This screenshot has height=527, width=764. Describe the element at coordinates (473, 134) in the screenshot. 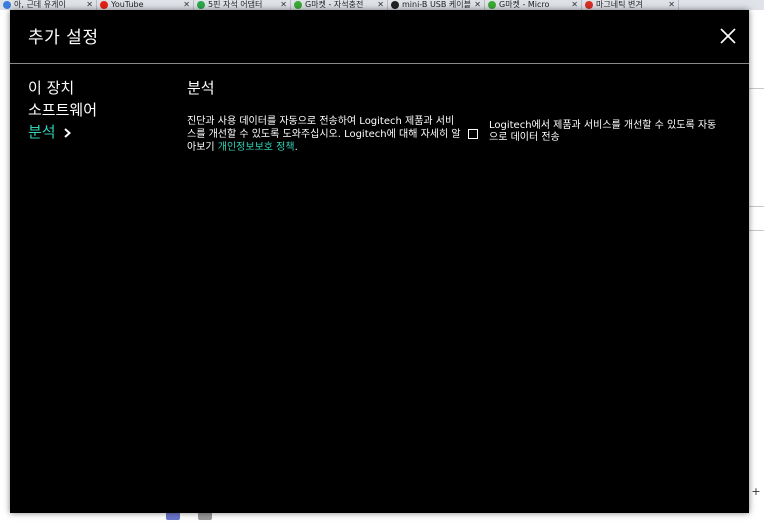

I see `send-data-checkbox` at that location.